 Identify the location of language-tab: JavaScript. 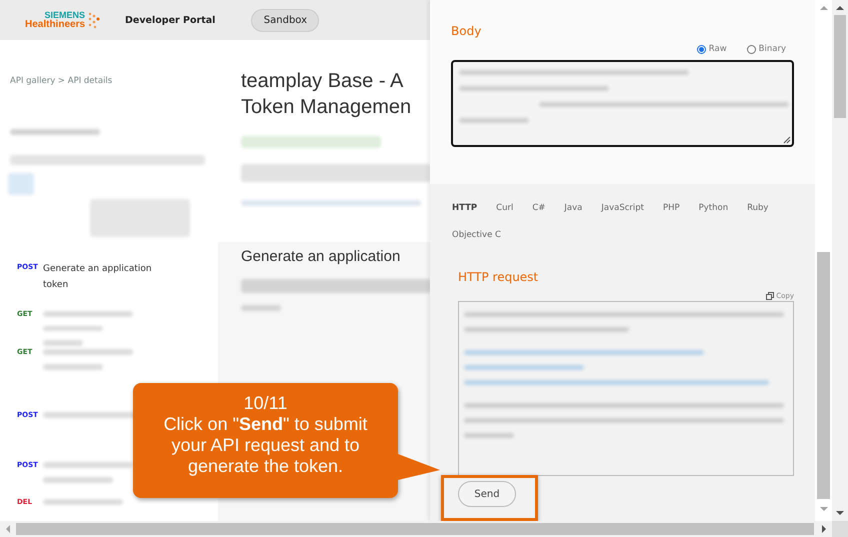
(622, 207).